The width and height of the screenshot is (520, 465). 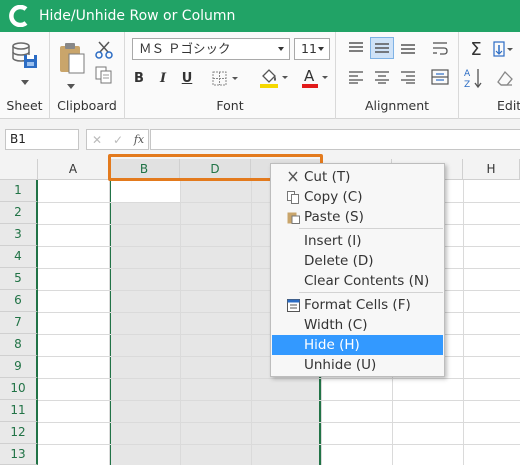 What do you see at coordinates (19, 169) in the screenshot?
I see `select-all-corner` at bounding box center [19, 169].